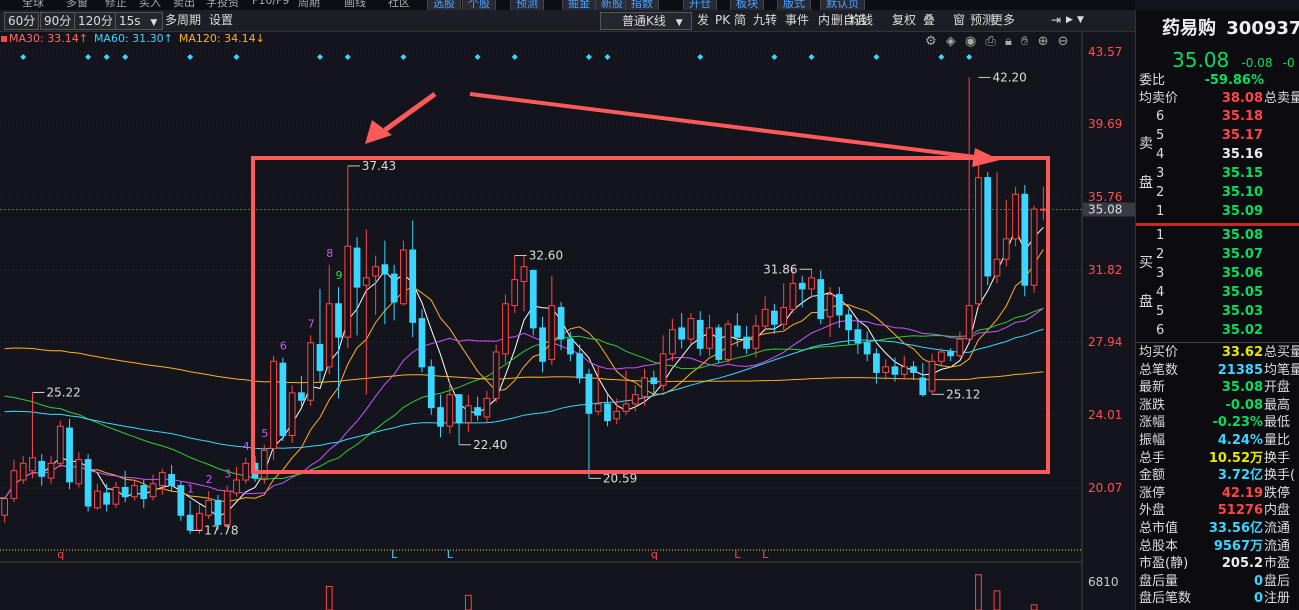 This screenshot has width=1299, height=610. Describe the element at coordinates (1217, 493) in the screenshot. I see `stat-row: 涨停 42.19 跌停` at that location.